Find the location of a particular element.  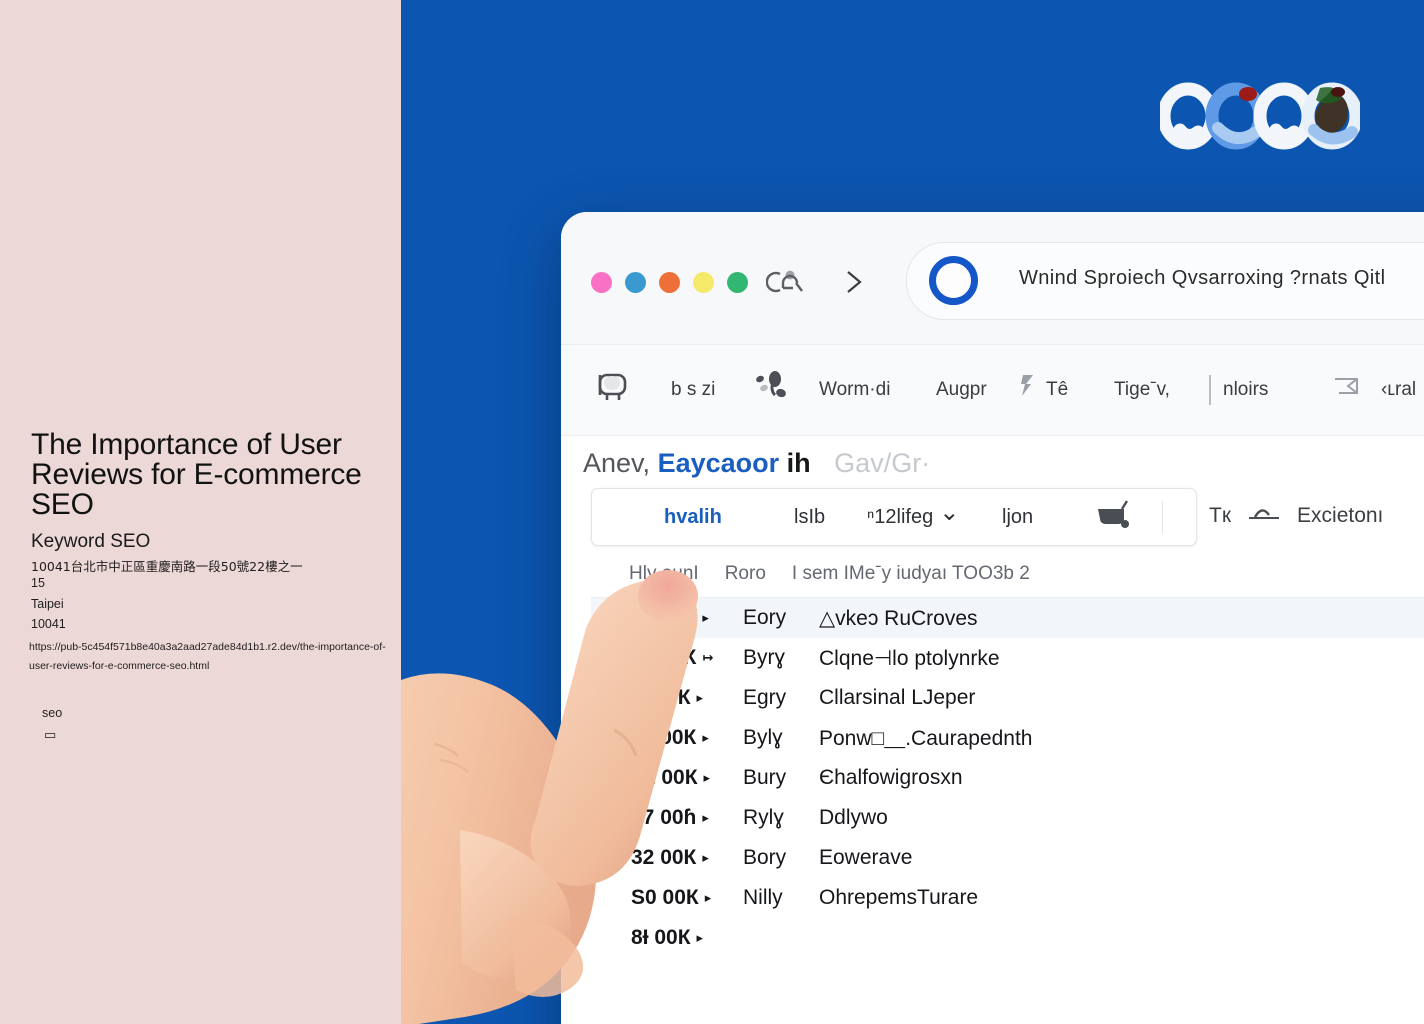

article-city: Taipei is located at coordinates (47, 604).